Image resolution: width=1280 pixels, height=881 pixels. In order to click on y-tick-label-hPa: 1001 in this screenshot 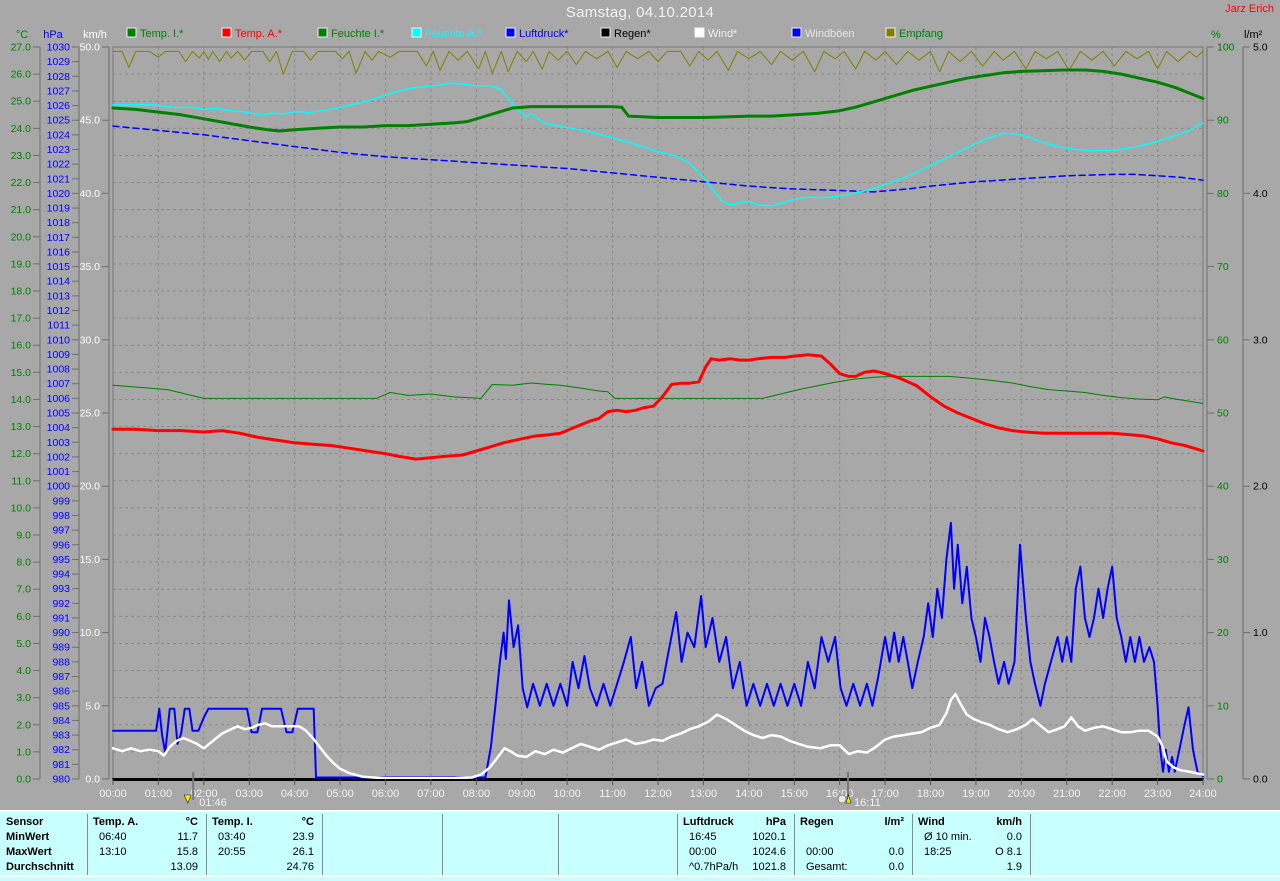, I will do `click(59, 472)`.